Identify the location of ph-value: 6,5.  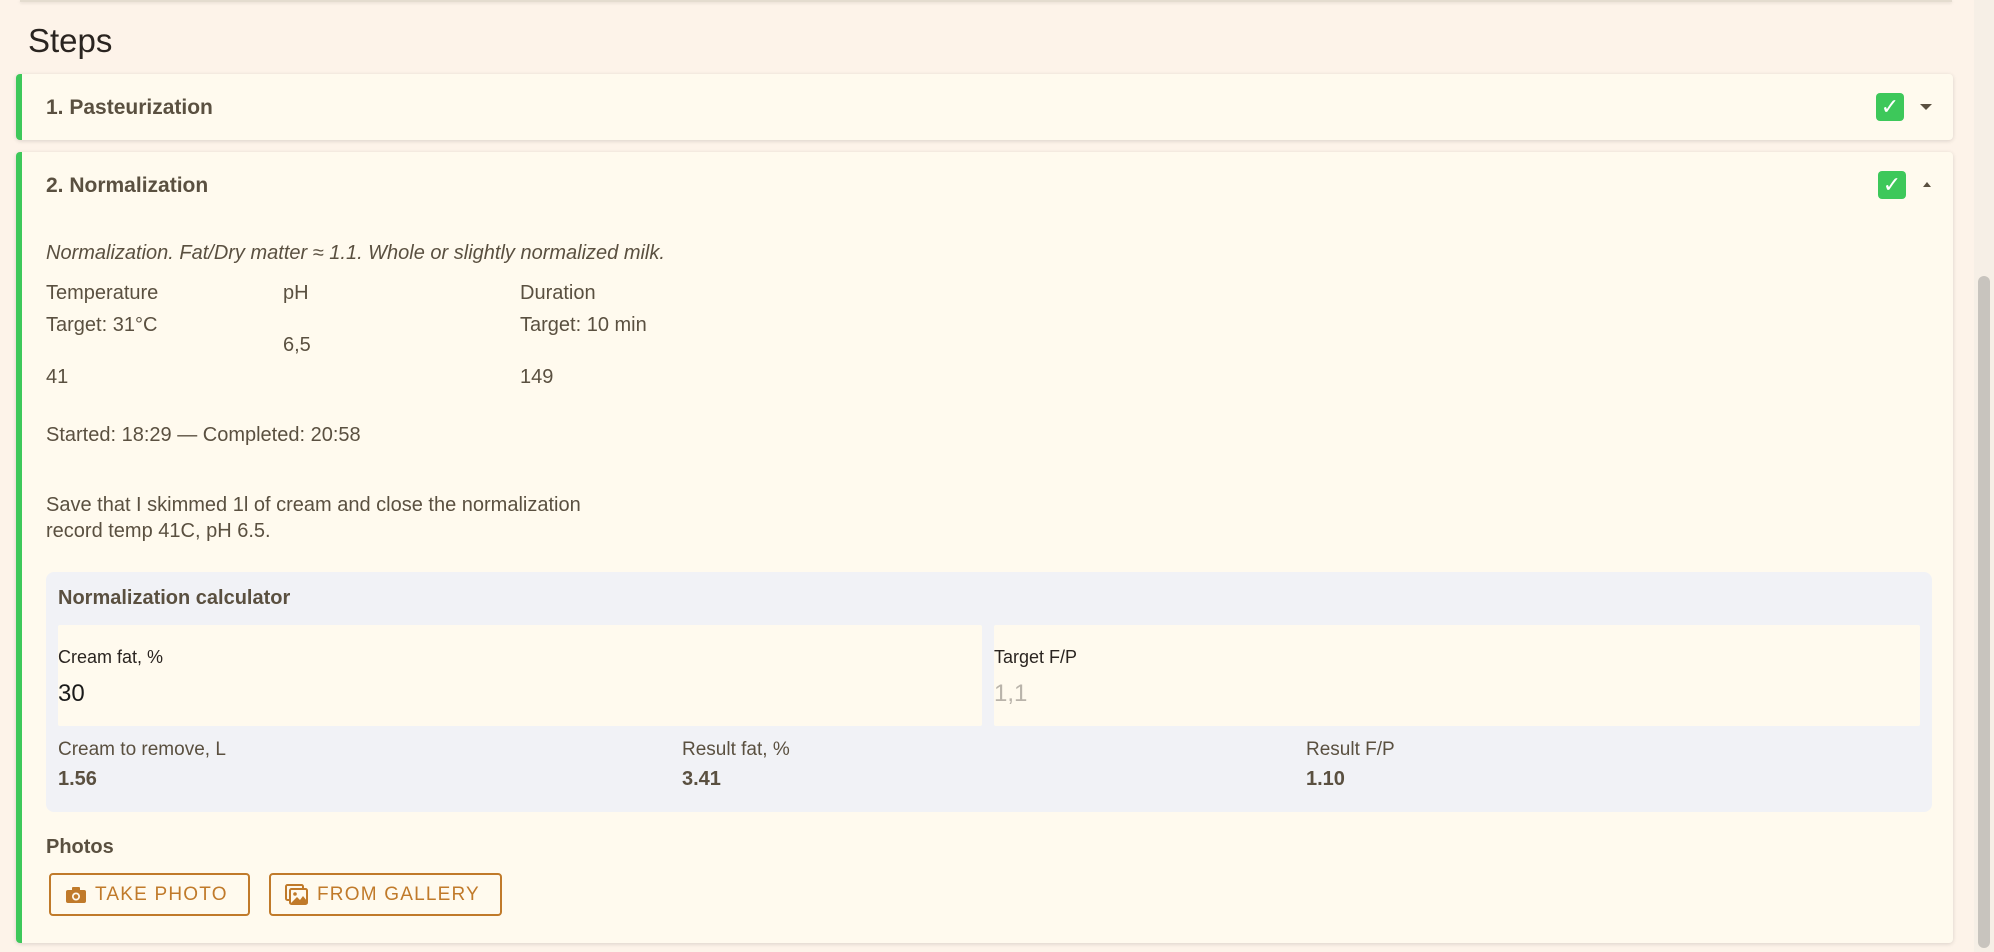
(297, 345).